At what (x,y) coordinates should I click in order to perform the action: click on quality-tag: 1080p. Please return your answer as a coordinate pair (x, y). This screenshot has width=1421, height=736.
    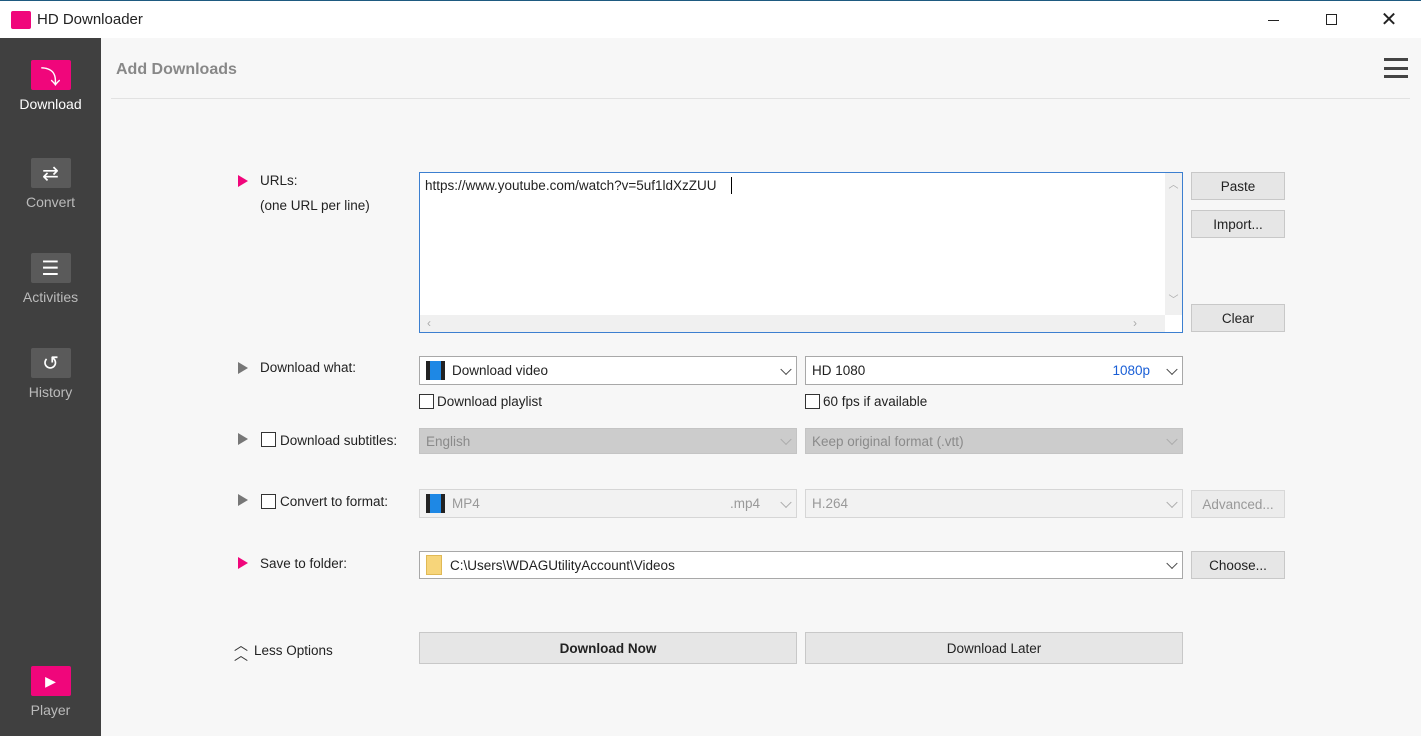
    Looking at the image, I should click on (1131, 370).